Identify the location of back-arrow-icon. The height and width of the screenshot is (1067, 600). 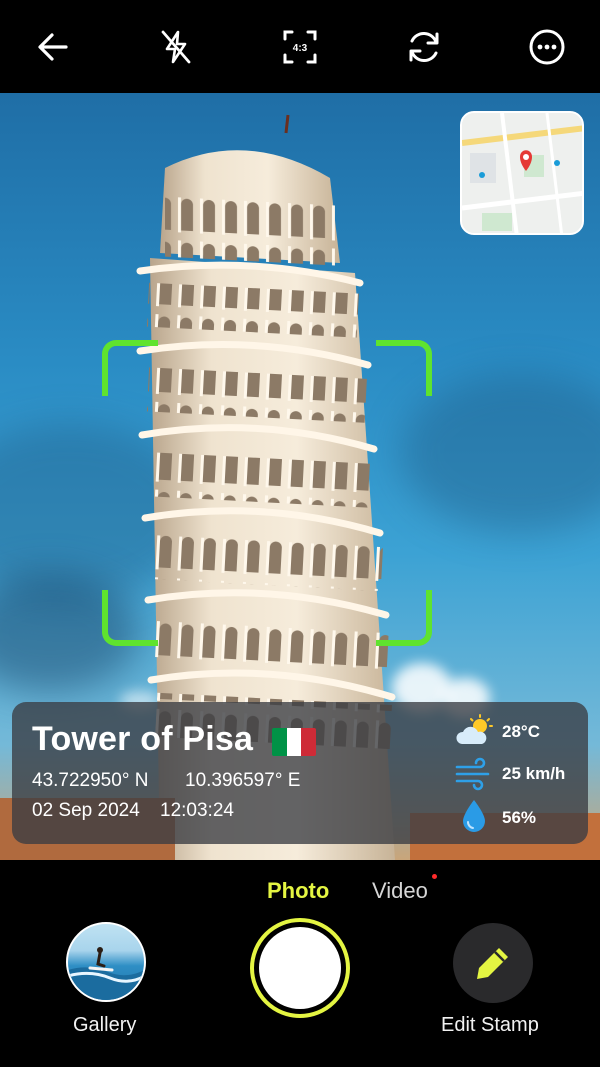
(53, 47).